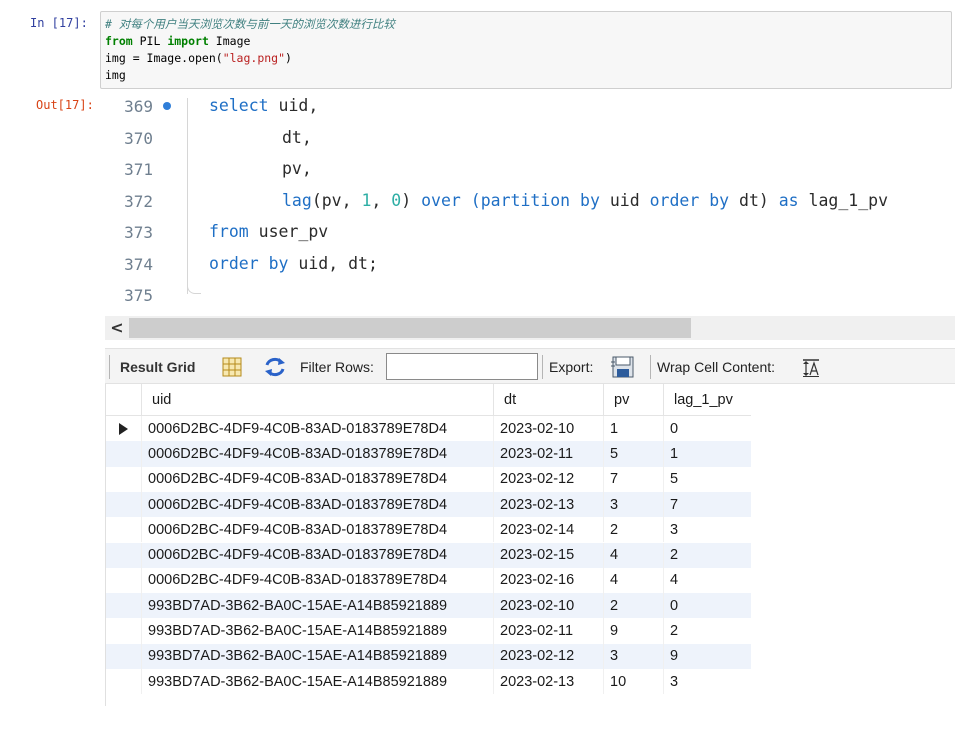 The height and width of the screenshot is (729, 958). I want to click on cell-dt: 2023-02-14, so click(549, 530).